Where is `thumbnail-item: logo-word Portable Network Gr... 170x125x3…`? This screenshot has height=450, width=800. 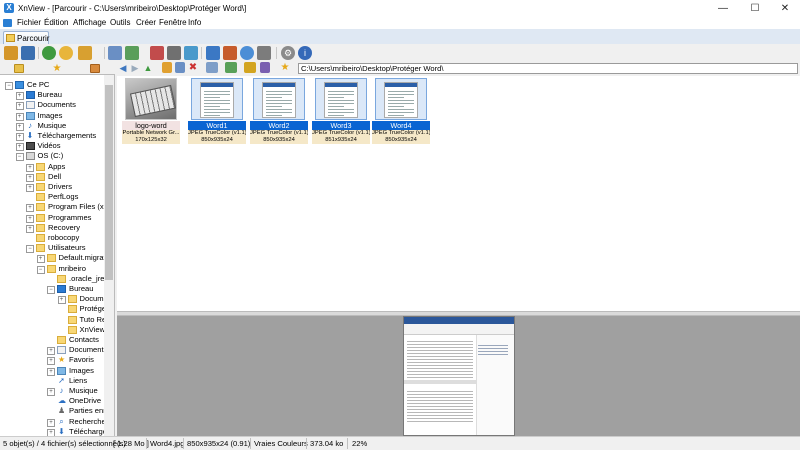 thumbnail-item: logo-word Portable Network Gr... 170x125x3… is located at coordinates (151, 111).